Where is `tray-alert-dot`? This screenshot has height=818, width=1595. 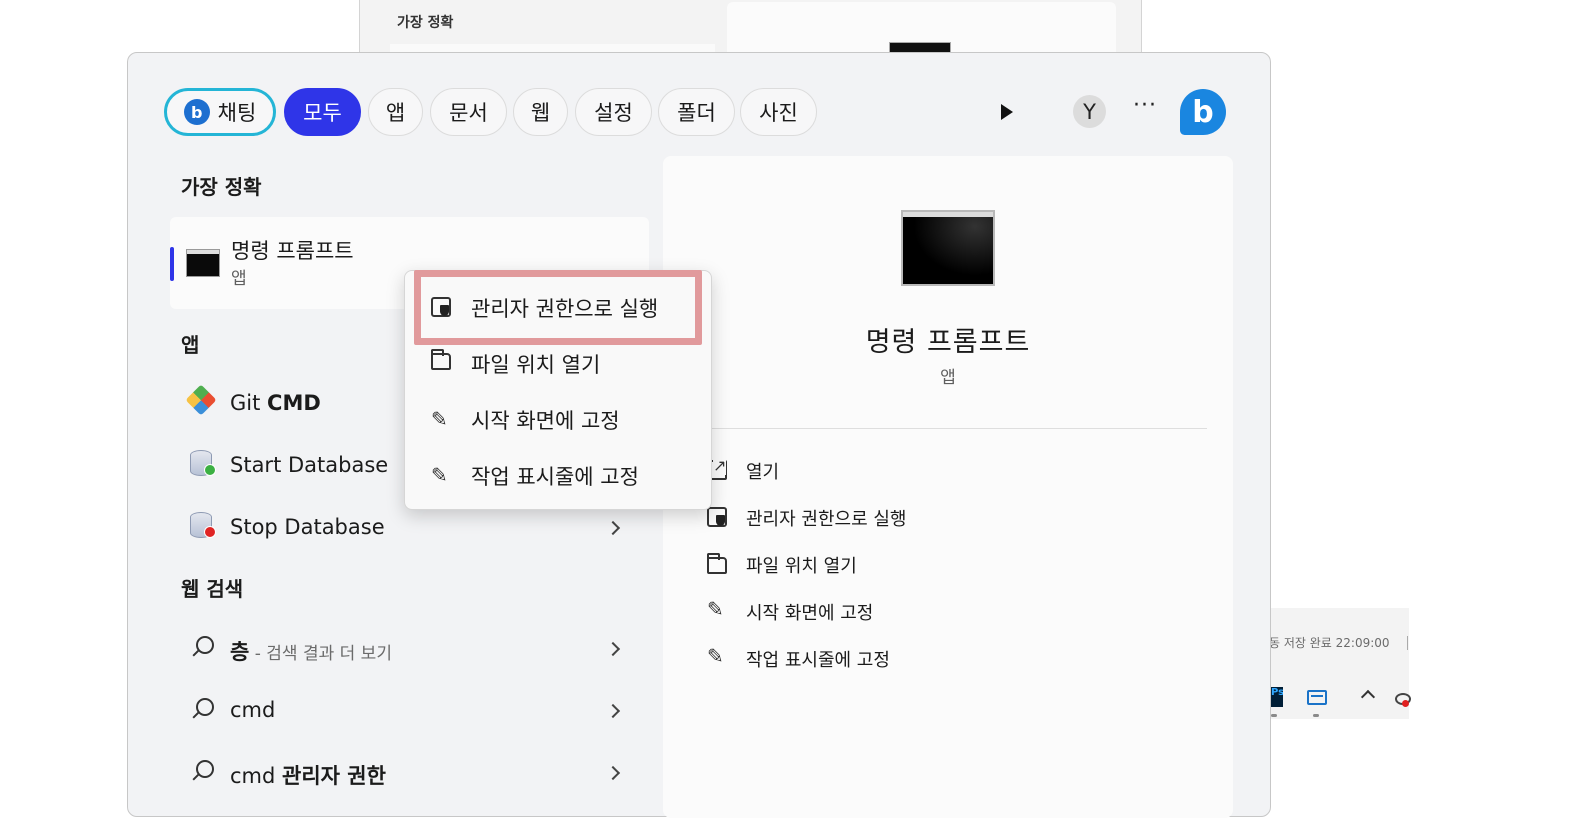 tray-alert-dot is located at coordinates (1405, 703).